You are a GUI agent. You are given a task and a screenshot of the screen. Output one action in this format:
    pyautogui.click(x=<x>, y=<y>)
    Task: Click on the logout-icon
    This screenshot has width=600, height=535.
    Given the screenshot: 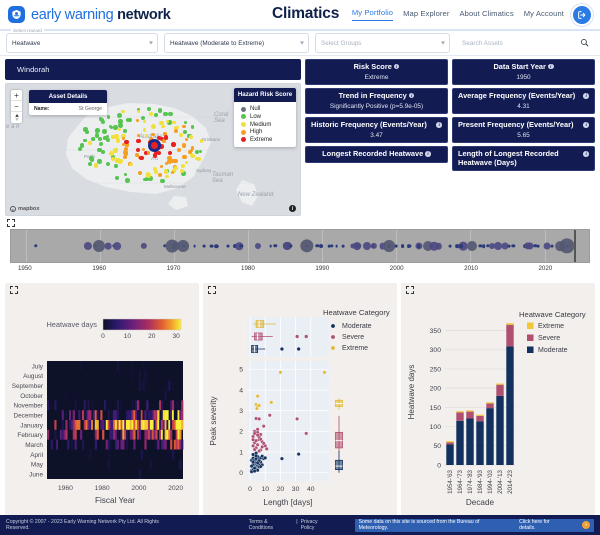 What is the action you would take?
    pyautogui.click(x=582, y=15)
    